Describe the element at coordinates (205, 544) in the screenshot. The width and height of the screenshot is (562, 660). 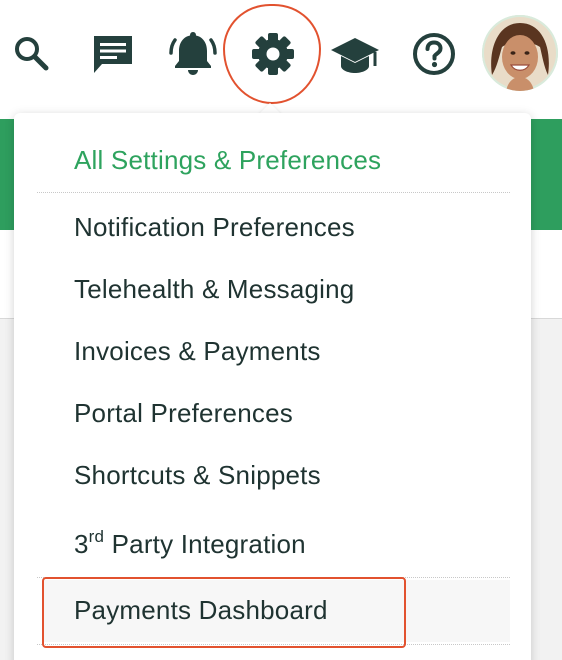
I see `third-party-label: Party Integration` at that location.